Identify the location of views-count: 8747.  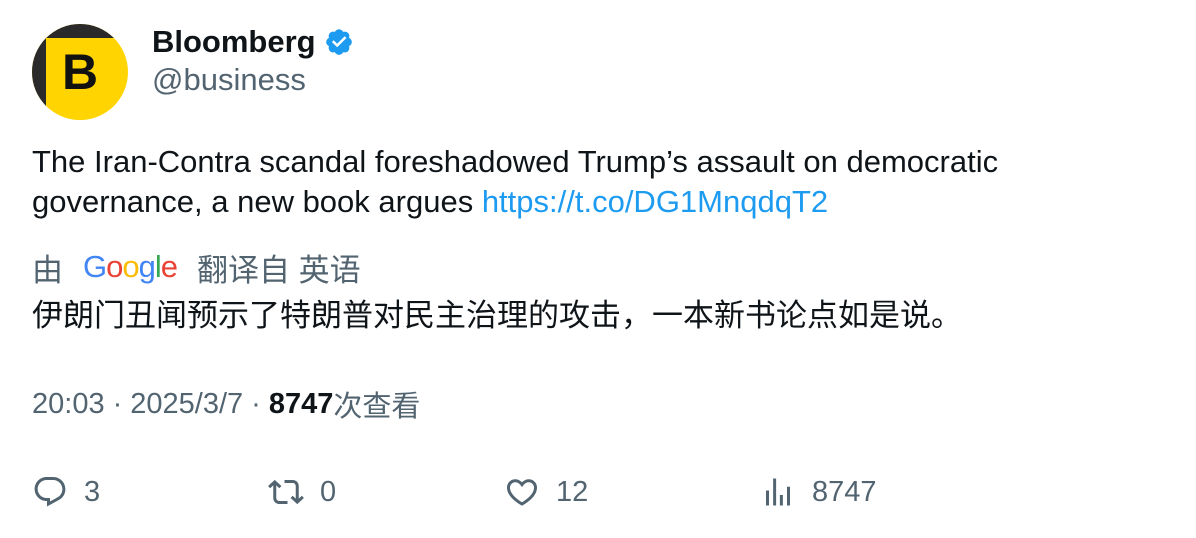
(301, 403).